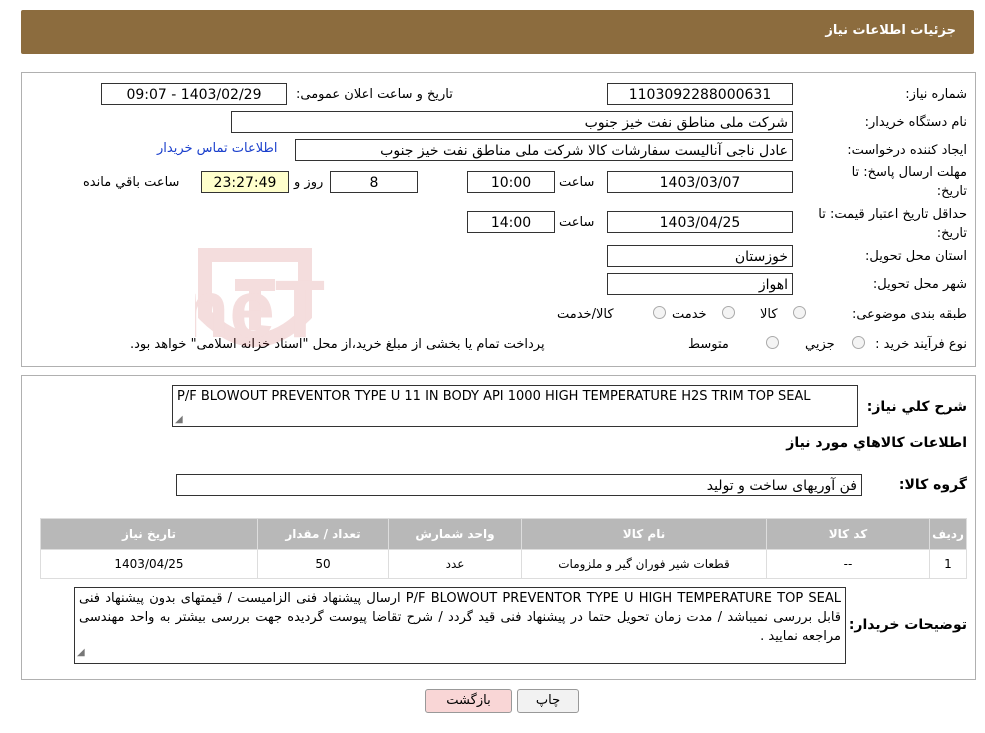 The image size is (985, 733). Describe the element at coordinates (915, 122) in the screenshot. I see `buyer-org-label: نام دستگاه خریدار:` at that location.